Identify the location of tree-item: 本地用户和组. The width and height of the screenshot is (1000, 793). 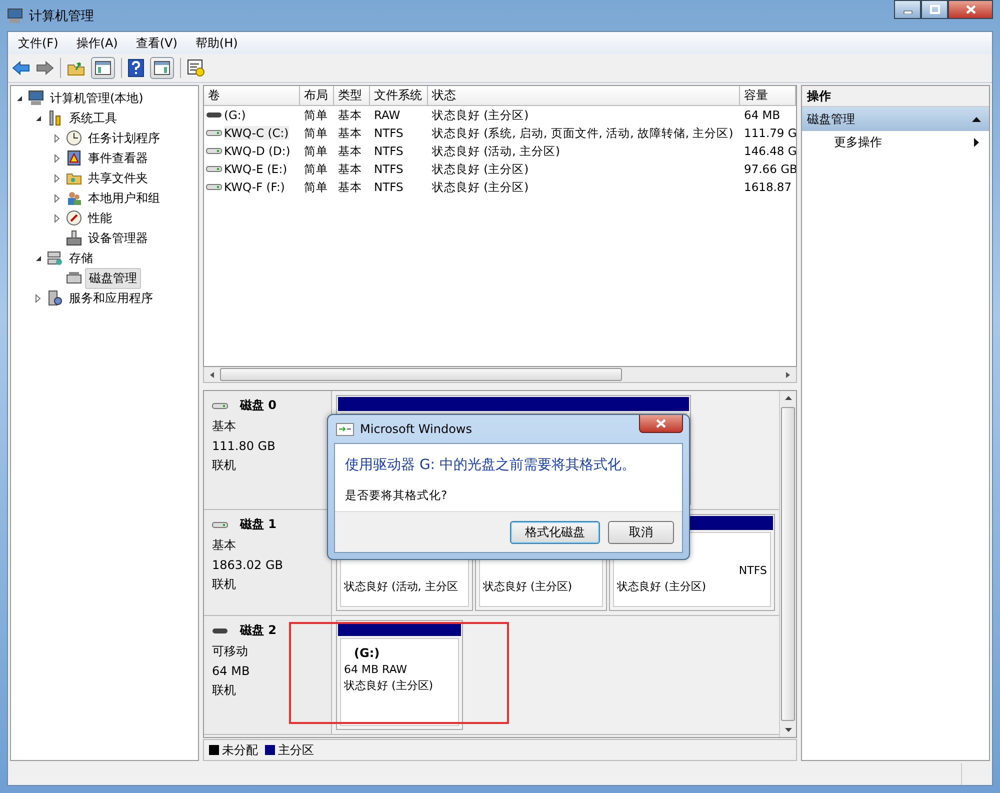
(124, 198).